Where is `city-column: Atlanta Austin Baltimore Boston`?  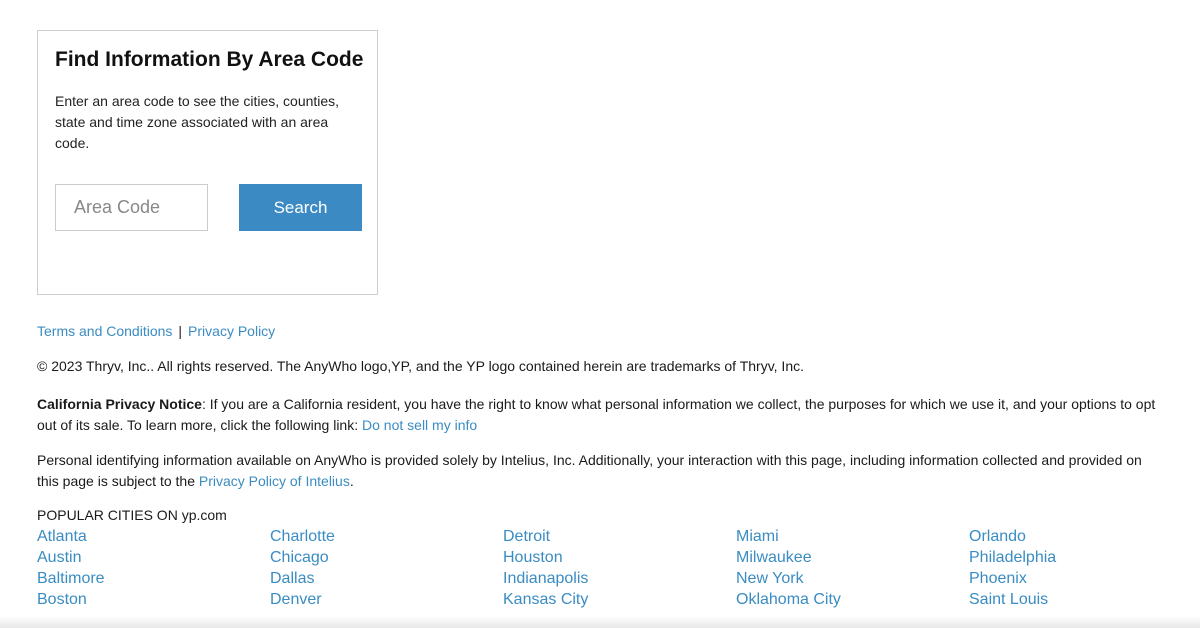
city-column: Atlanta Austin Baltimore Boston is located at coordinates (147, 568).